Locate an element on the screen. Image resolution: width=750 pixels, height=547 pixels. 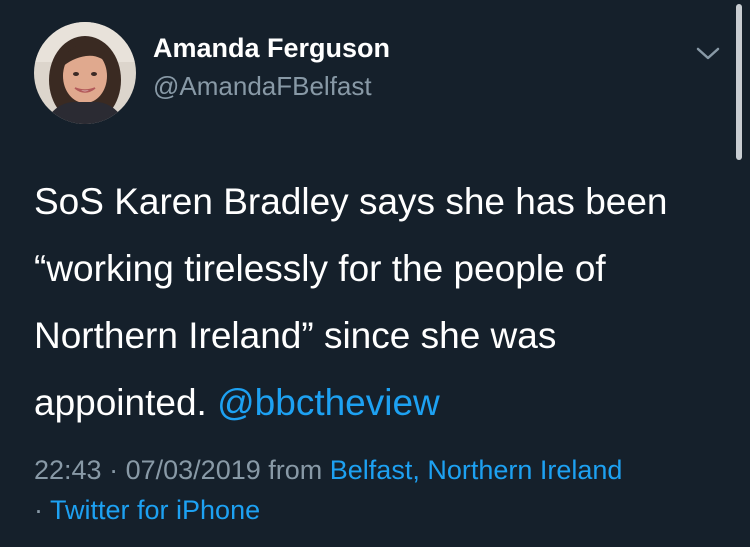
tweet-text-fragment: appointed. is located at coordinates (120, 402).